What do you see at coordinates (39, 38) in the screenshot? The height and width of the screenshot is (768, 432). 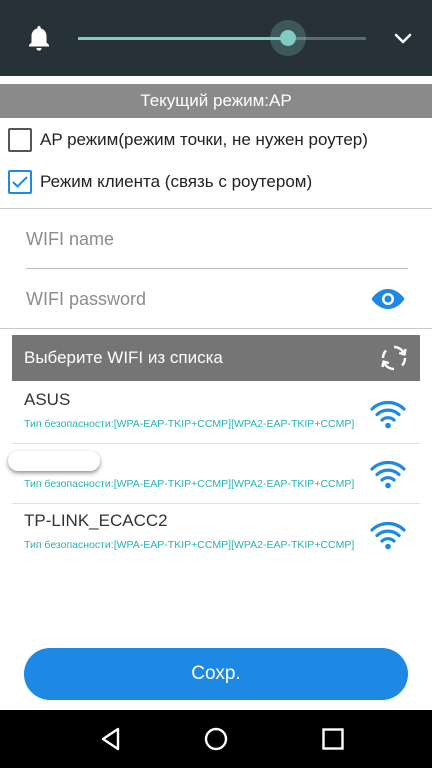 I see `bell-icon` at bounding box center [39, 38].